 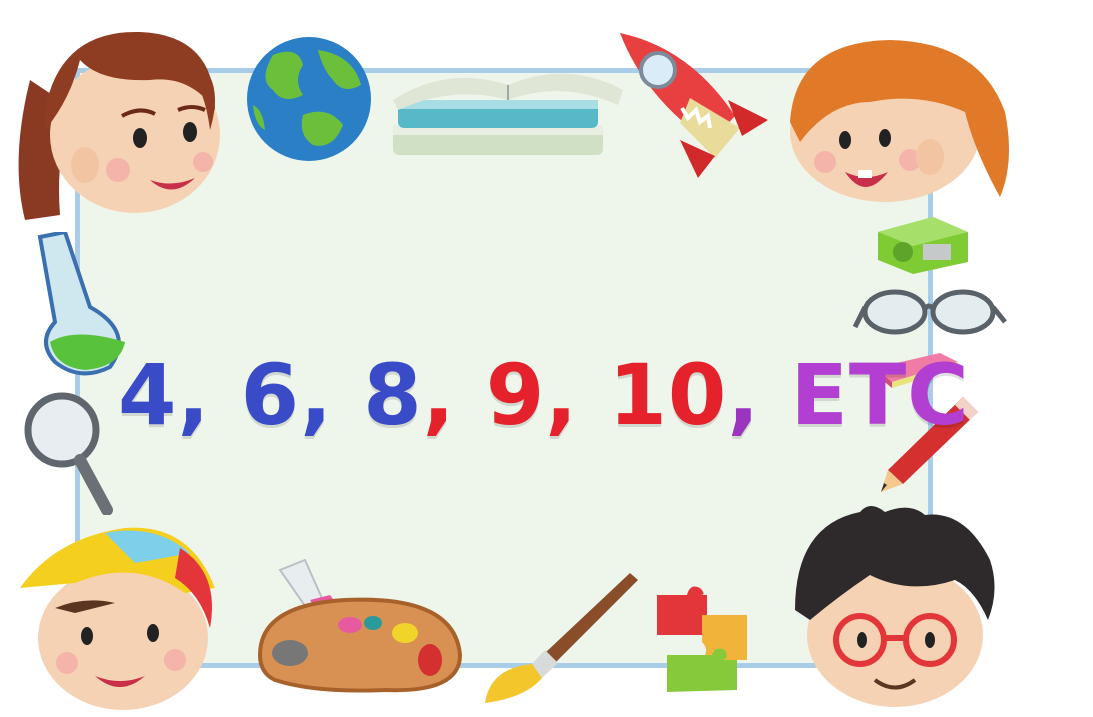 What do you see at coordinates (930, 317) in the screenshot?
I see `glasses-icon` at bounding box center [930, 317].